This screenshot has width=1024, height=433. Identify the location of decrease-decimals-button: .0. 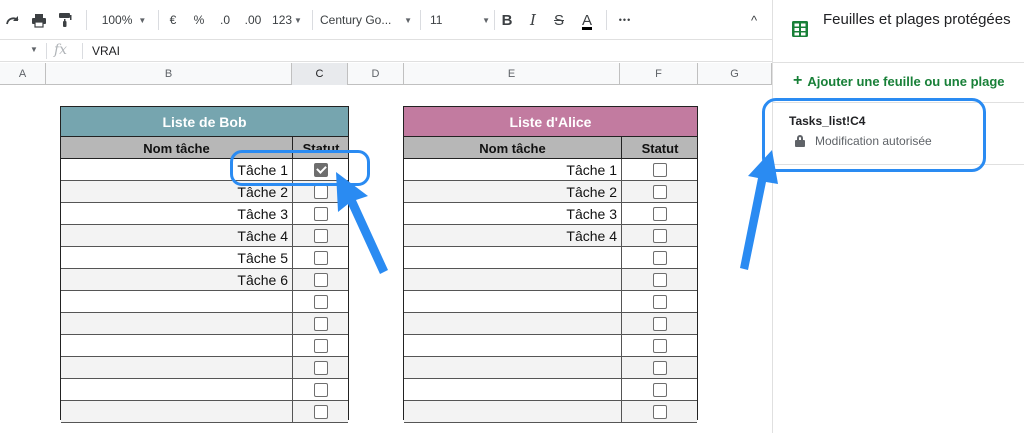
(225, 20).